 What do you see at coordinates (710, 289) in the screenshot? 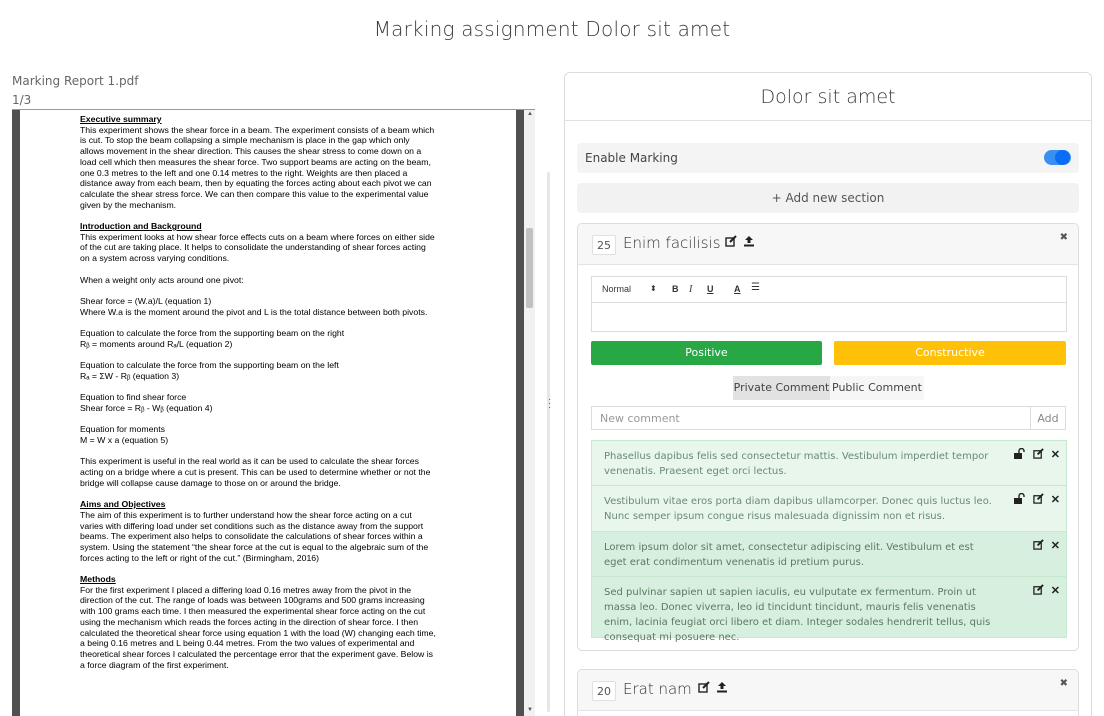
I see `underline-button: U` at bounding box center [710, 289].